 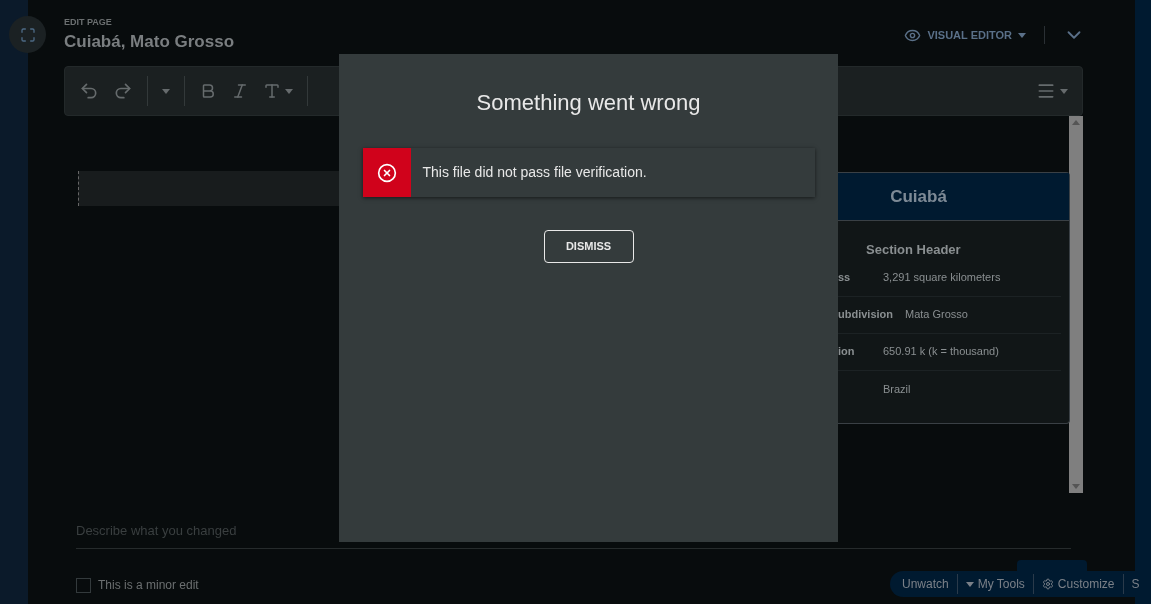 I want to click on error-text: This file did not pass file verification., so click(x=534, y=172).